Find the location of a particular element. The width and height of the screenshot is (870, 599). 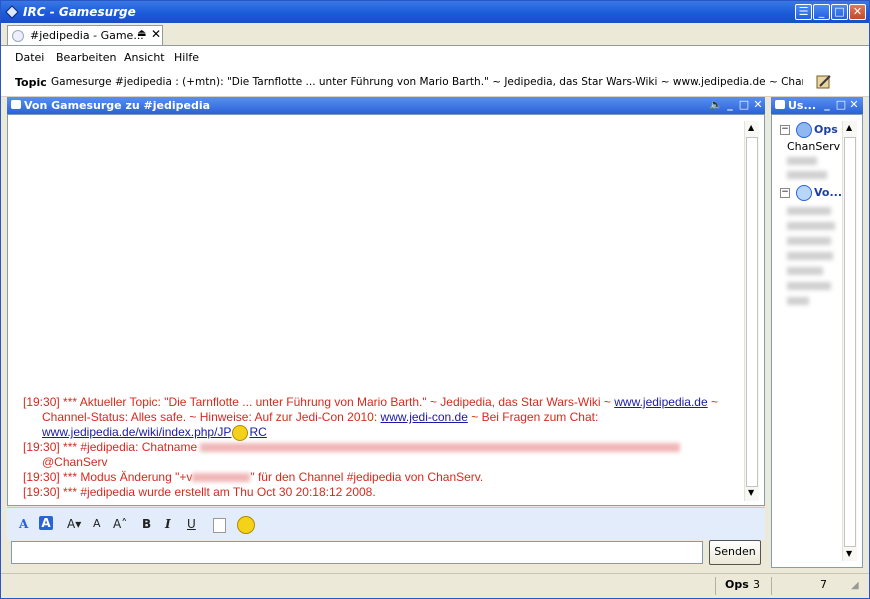

collapse-voice-icon: − is located at coordinates (785, 193).